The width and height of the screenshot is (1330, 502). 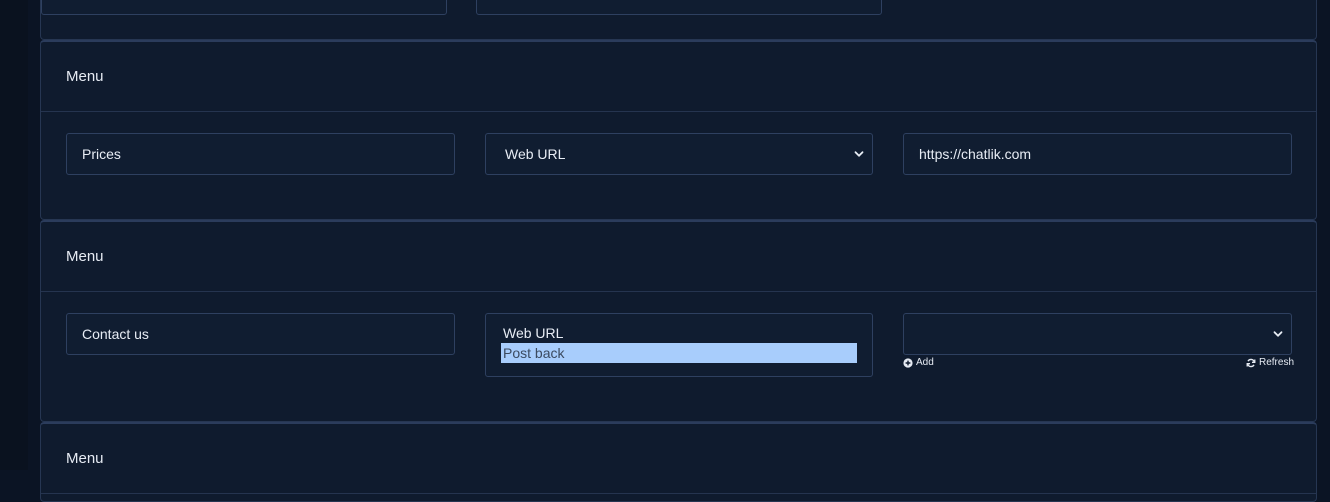 What do you see at coordinates (244, 7) in the screenshot?
I see `previous-title-field` at bounding box center [244, 7].